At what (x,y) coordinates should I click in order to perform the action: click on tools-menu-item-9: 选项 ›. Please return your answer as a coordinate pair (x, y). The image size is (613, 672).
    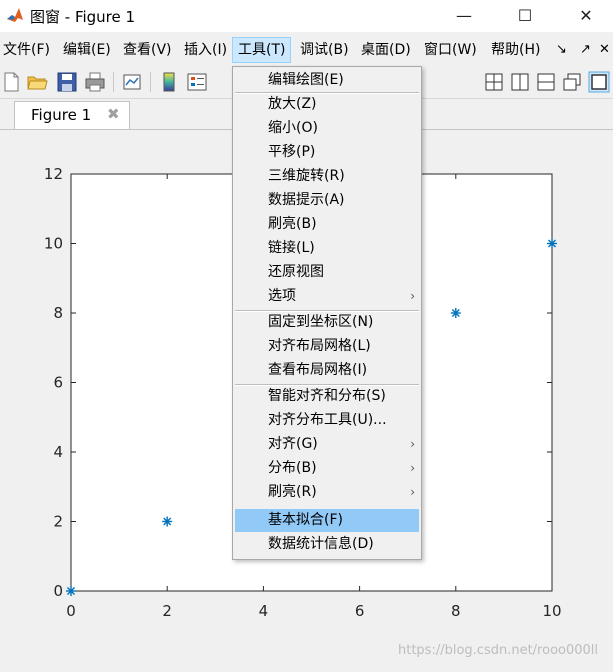
    Looking at the image, I should click on (327, 296).